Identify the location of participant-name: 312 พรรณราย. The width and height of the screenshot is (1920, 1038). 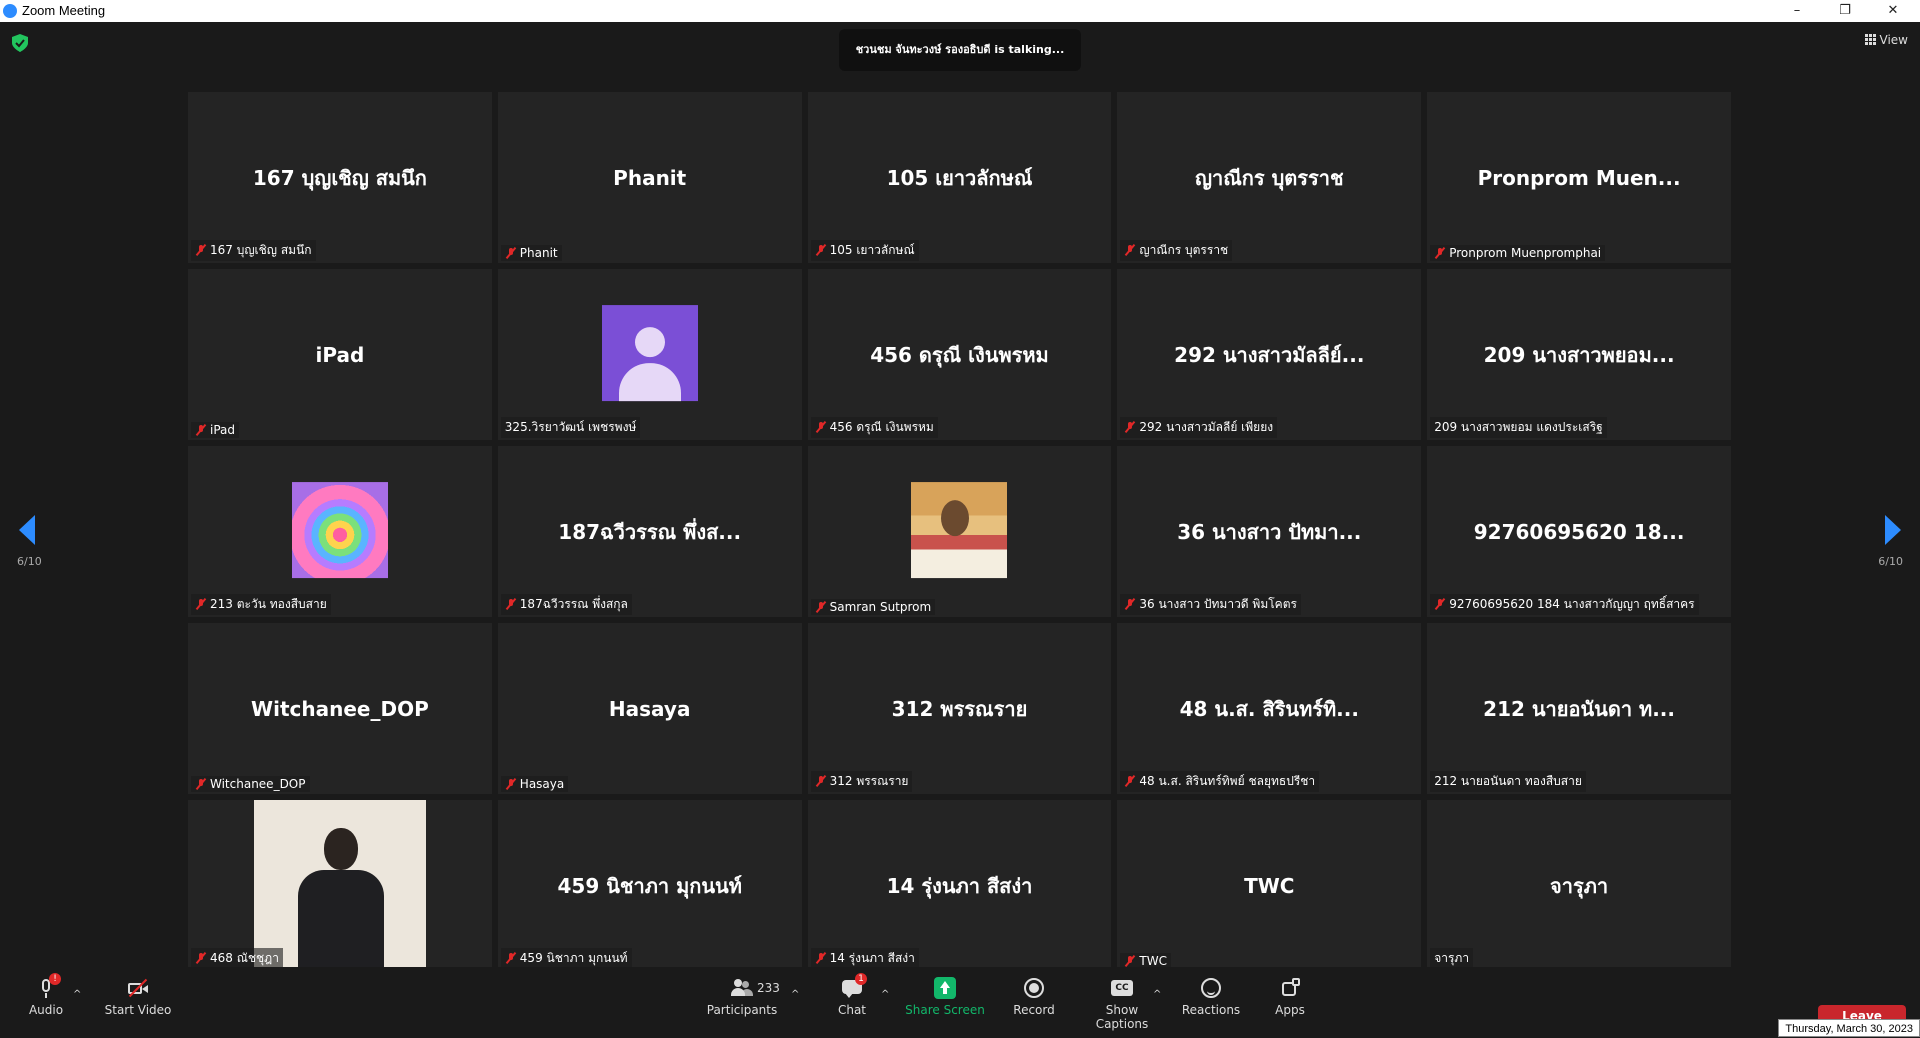
(869, 781).